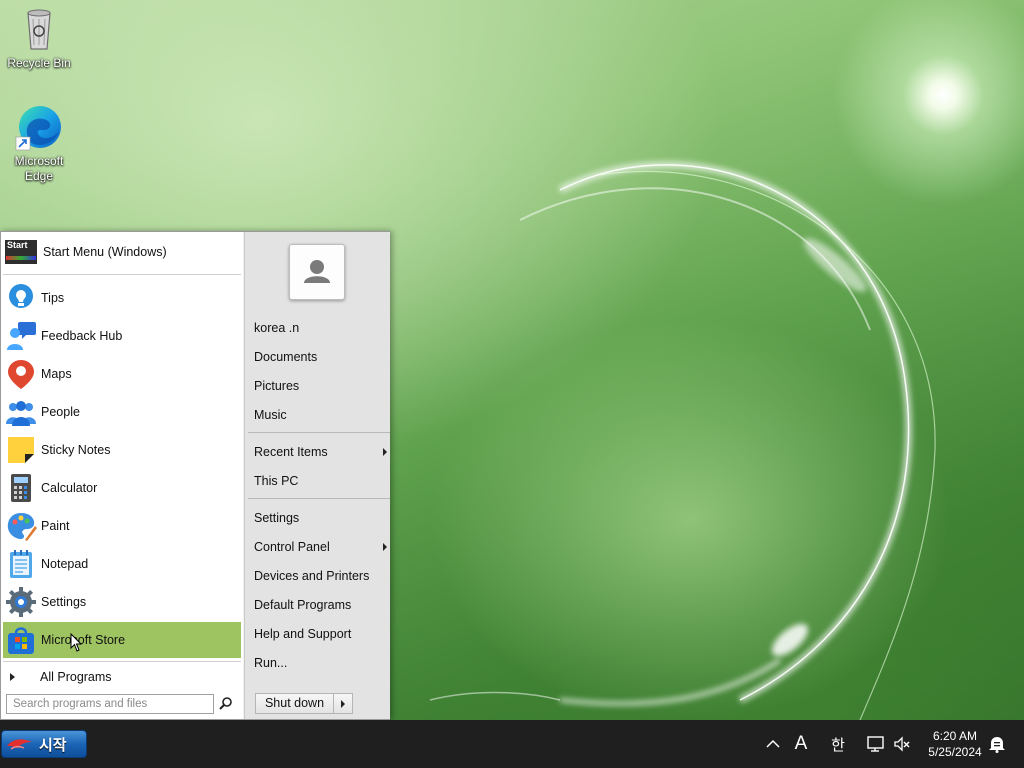  Describe the element at coordinates (122, 640) in the screenshot. I see `program-item-microsoft-store: Microsoft Store` at that location.